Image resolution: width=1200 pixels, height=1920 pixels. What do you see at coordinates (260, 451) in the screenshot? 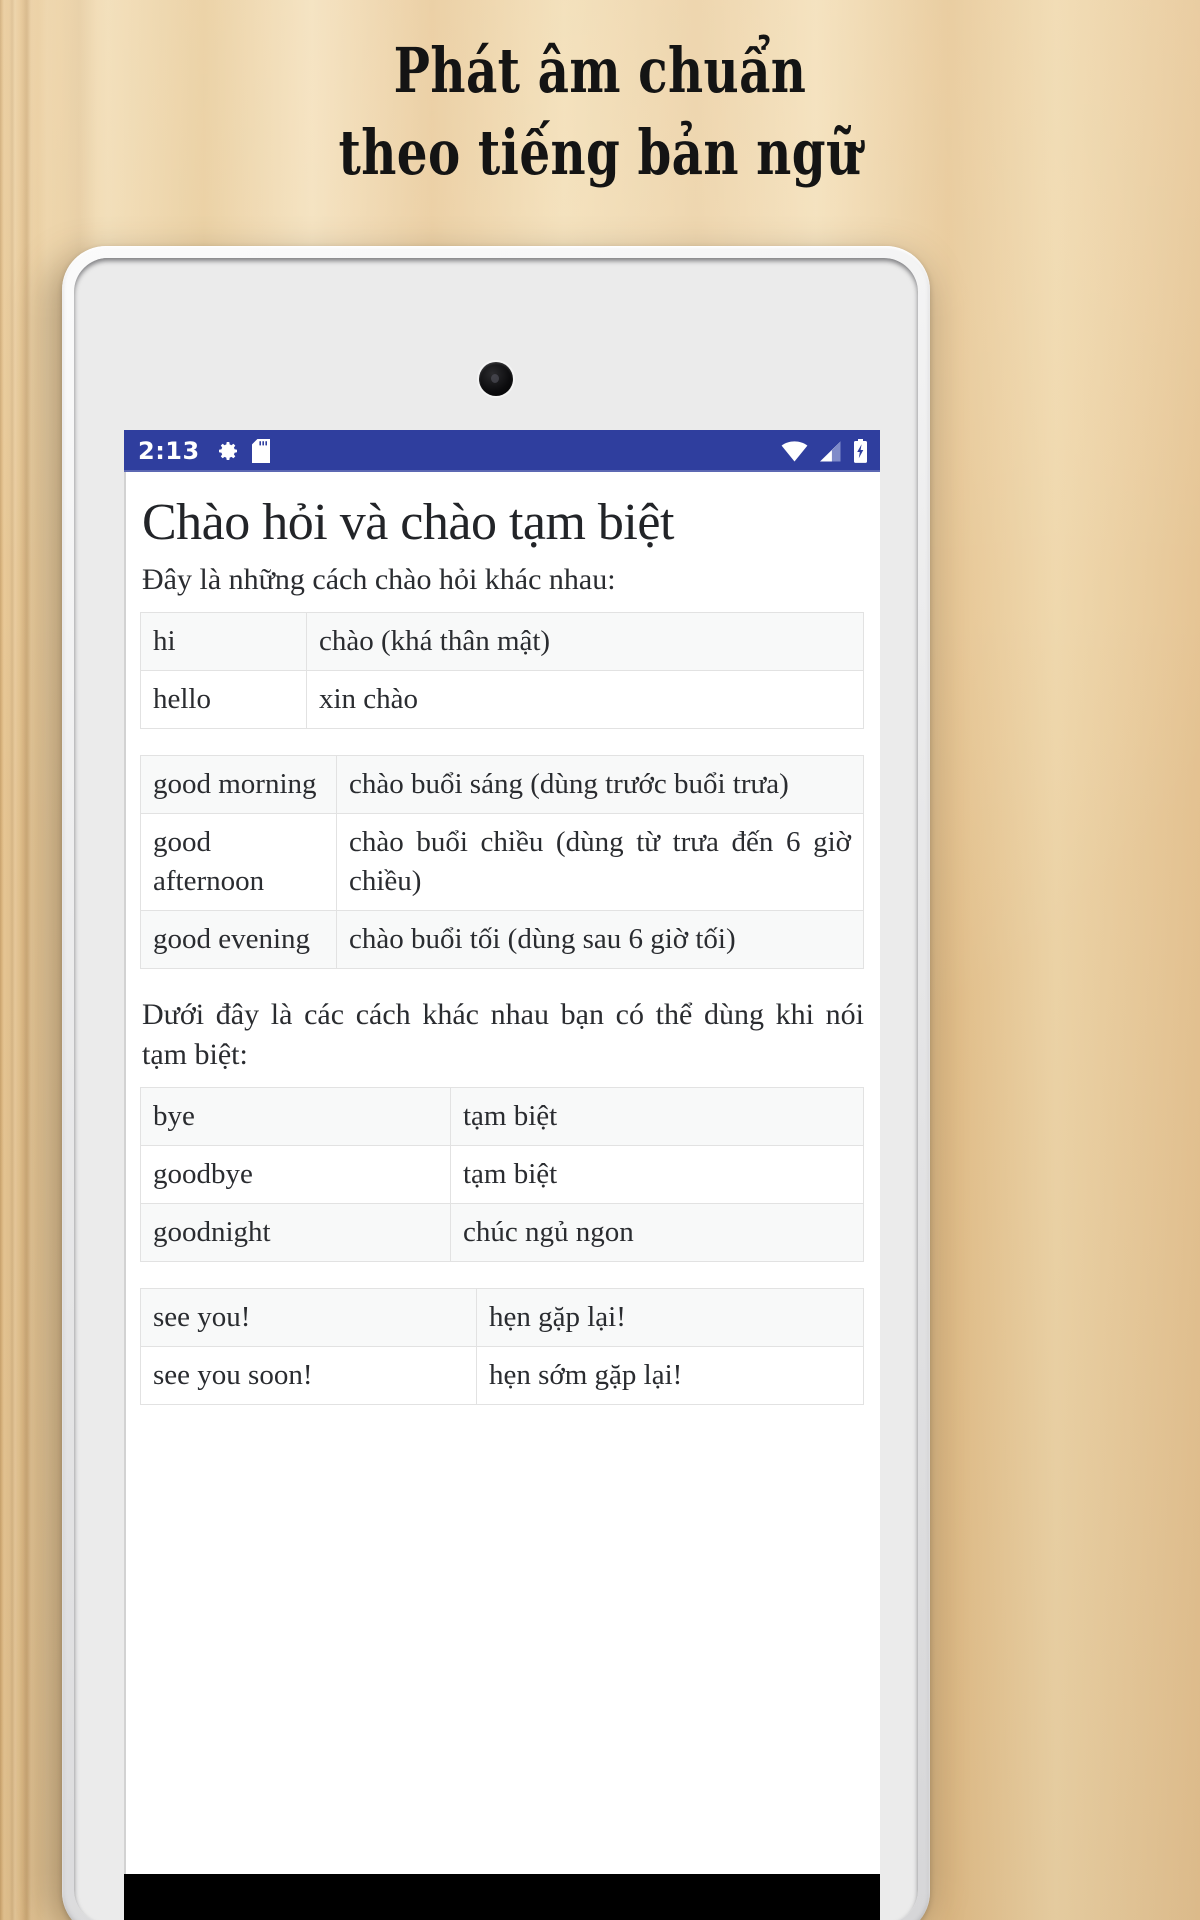
I see `sd-card-icon` at bounding box center [260, 451].